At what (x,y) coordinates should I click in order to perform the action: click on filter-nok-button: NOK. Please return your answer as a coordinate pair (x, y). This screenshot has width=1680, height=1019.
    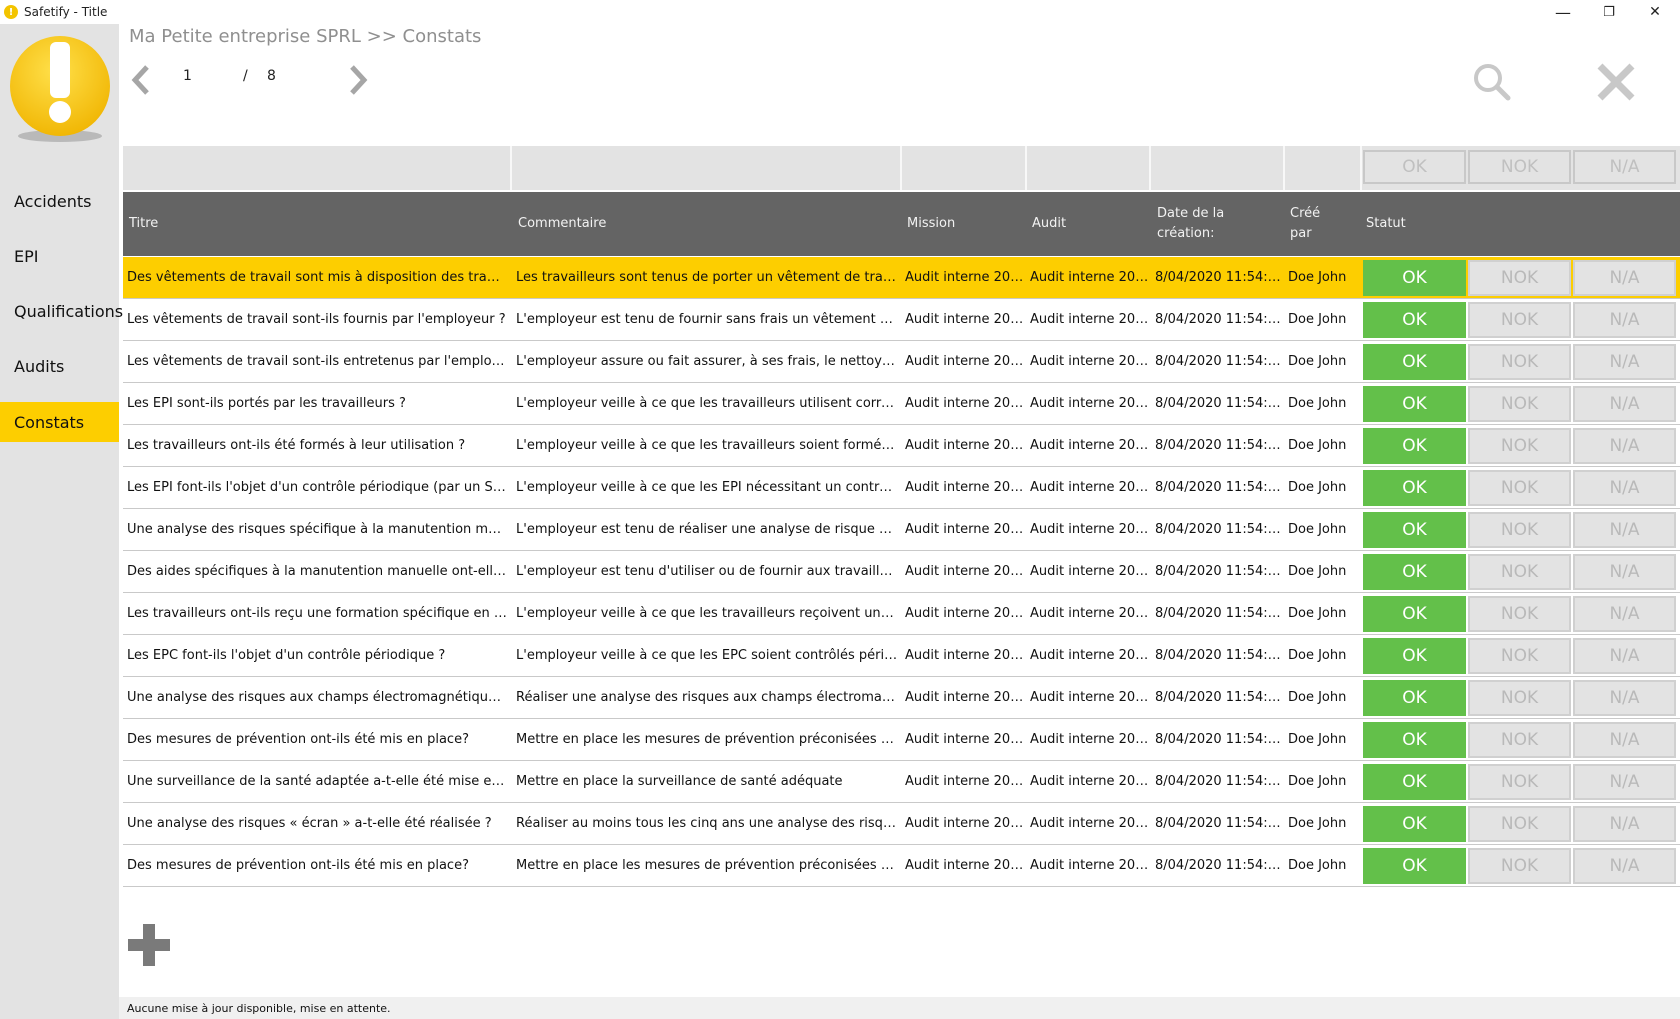
    Looking at the image, I should click on (1519, 167).